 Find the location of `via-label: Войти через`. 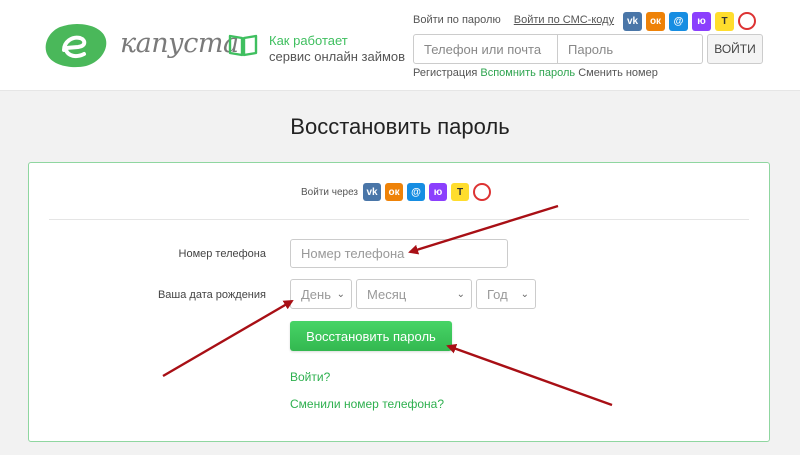

via-label: Войти через is located at coordinates (330, 192).